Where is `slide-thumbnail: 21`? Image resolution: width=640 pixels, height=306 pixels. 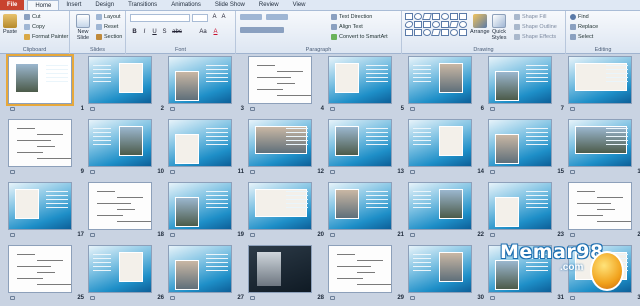 slide-thumbnail: 21 is located at coordinates (367, 212).